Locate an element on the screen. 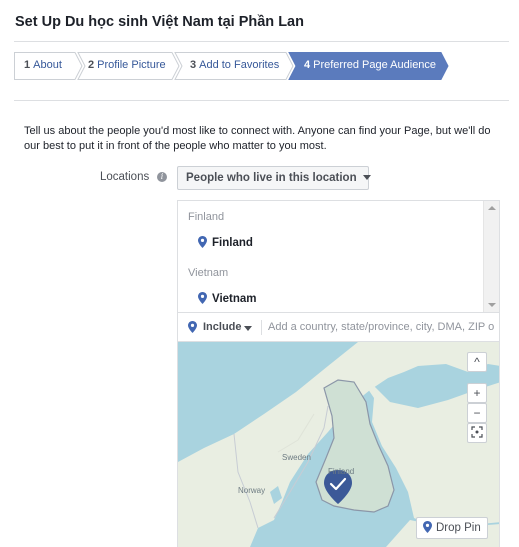  locations-label: Locations is located at coordinates (125, 177).